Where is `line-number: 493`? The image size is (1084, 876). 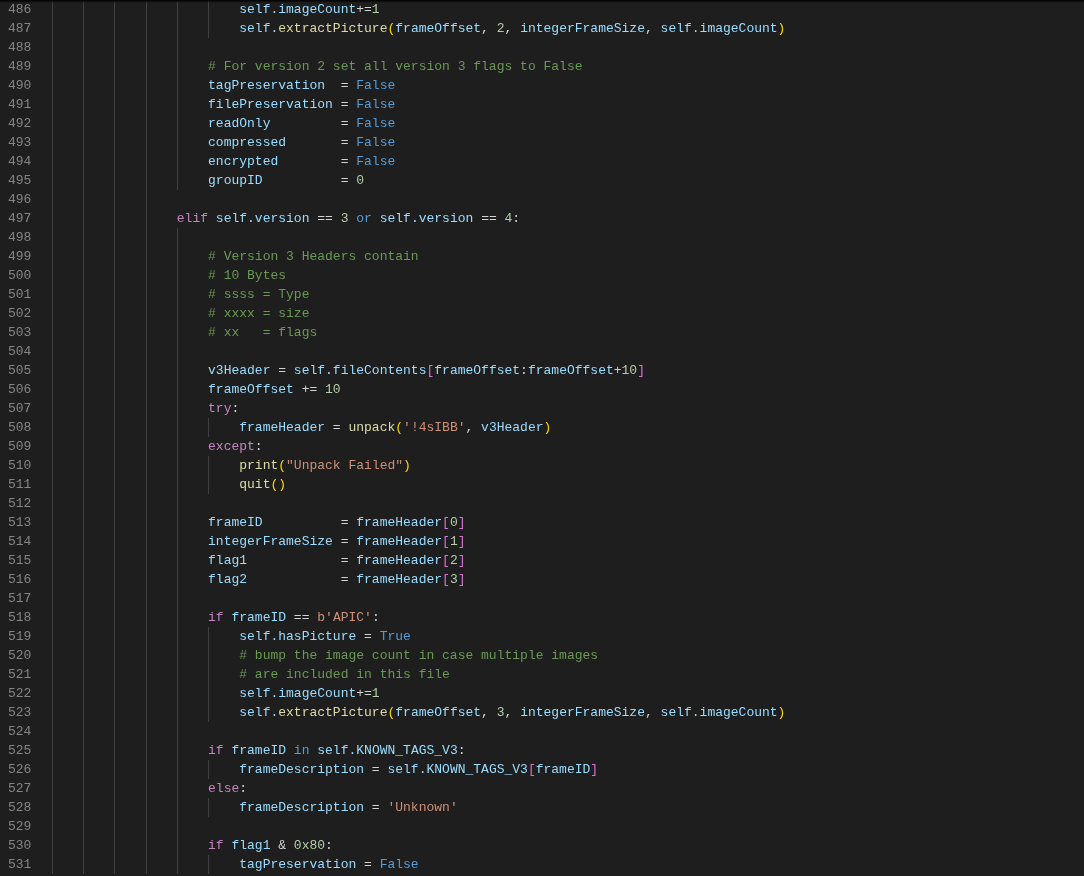 line-number: 493 is located at coordinates (20, 143).